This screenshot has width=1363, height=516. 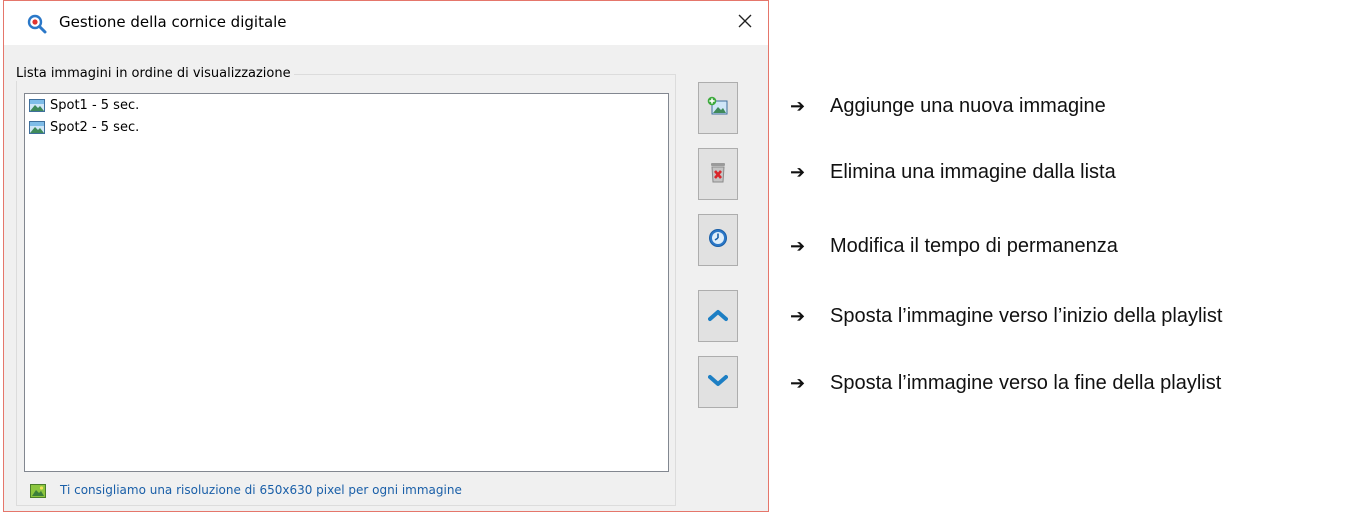 I want to click on list-item-label: Spot1 - 5 sec., so click(x=95, y=105).